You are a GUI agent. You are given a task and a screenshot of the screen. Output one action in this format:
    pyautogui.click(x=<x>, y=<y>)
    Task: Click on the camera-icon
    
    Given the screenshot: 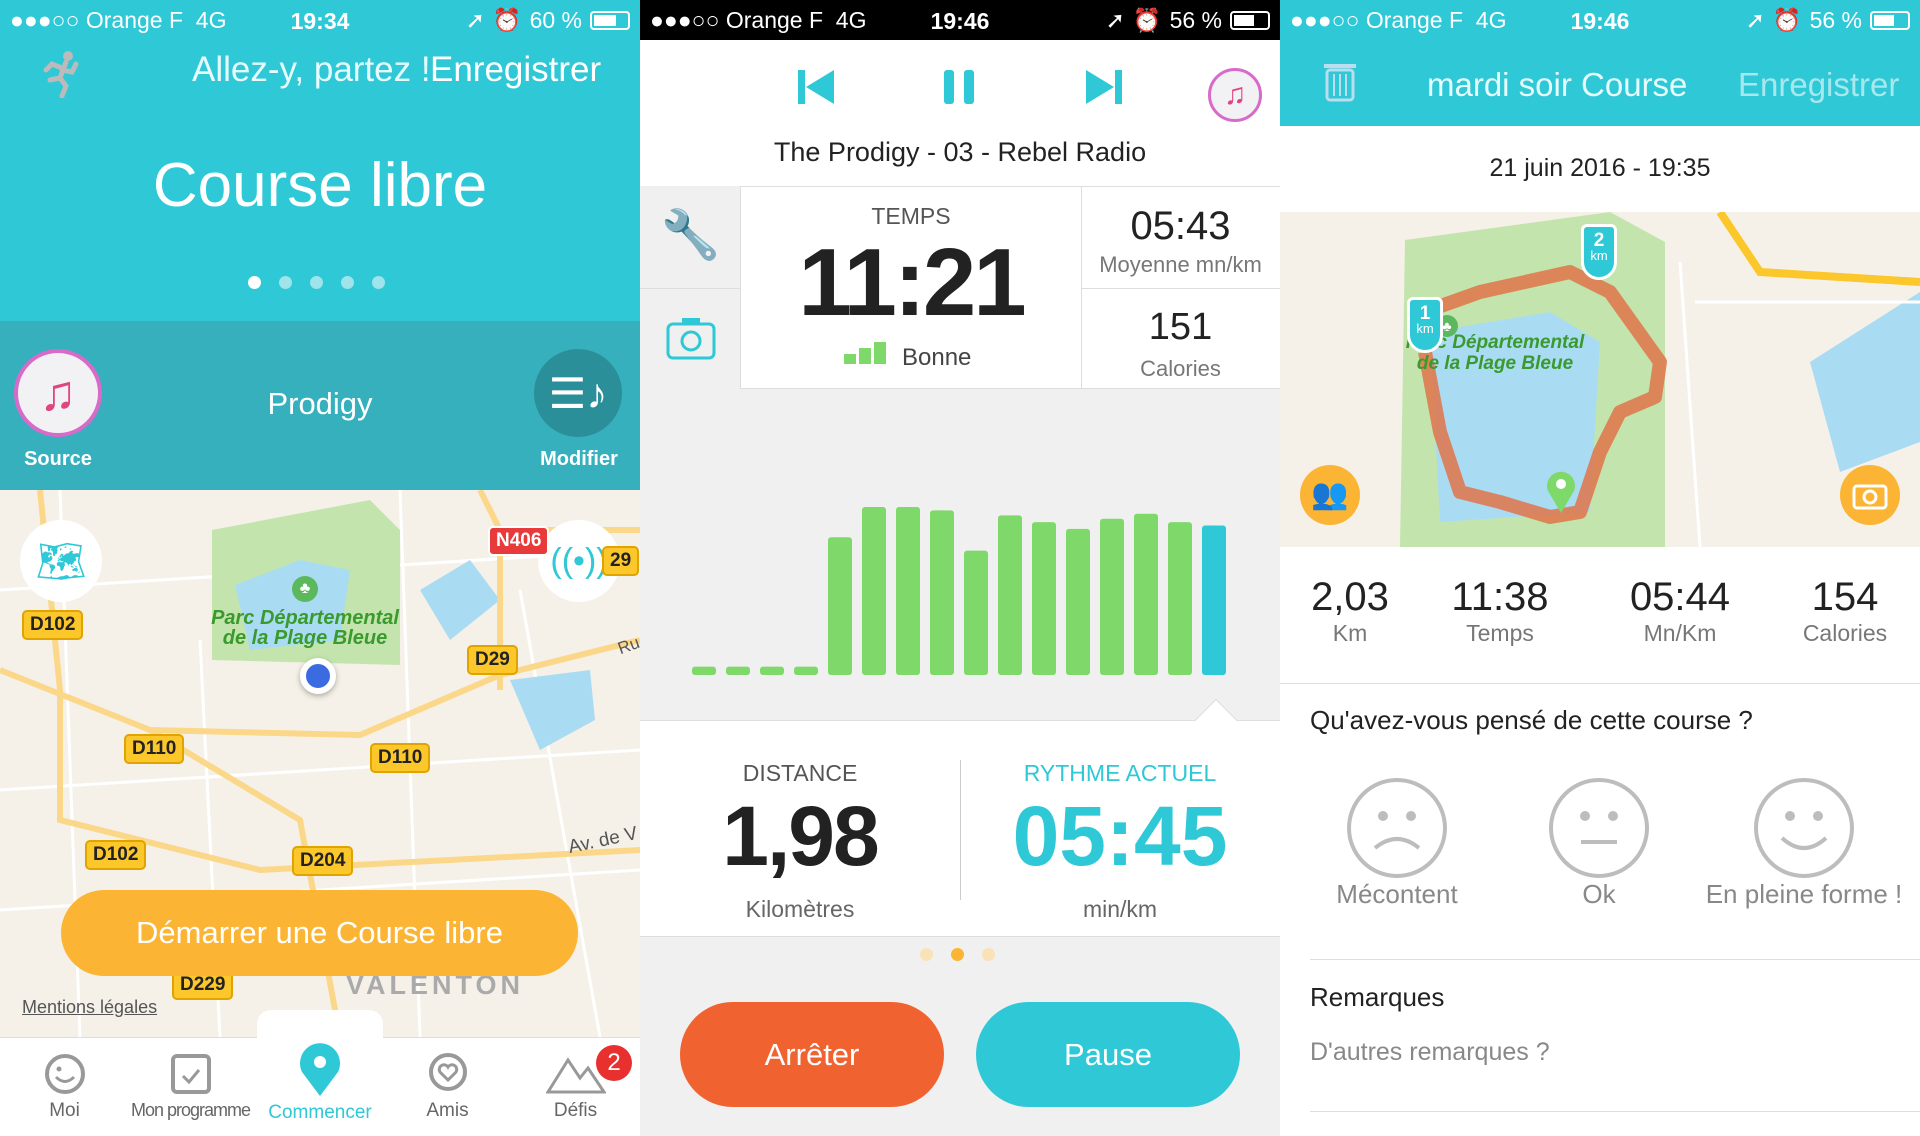 What is the action you would take?
    pyautogui.click(x=1870, y=497)
    